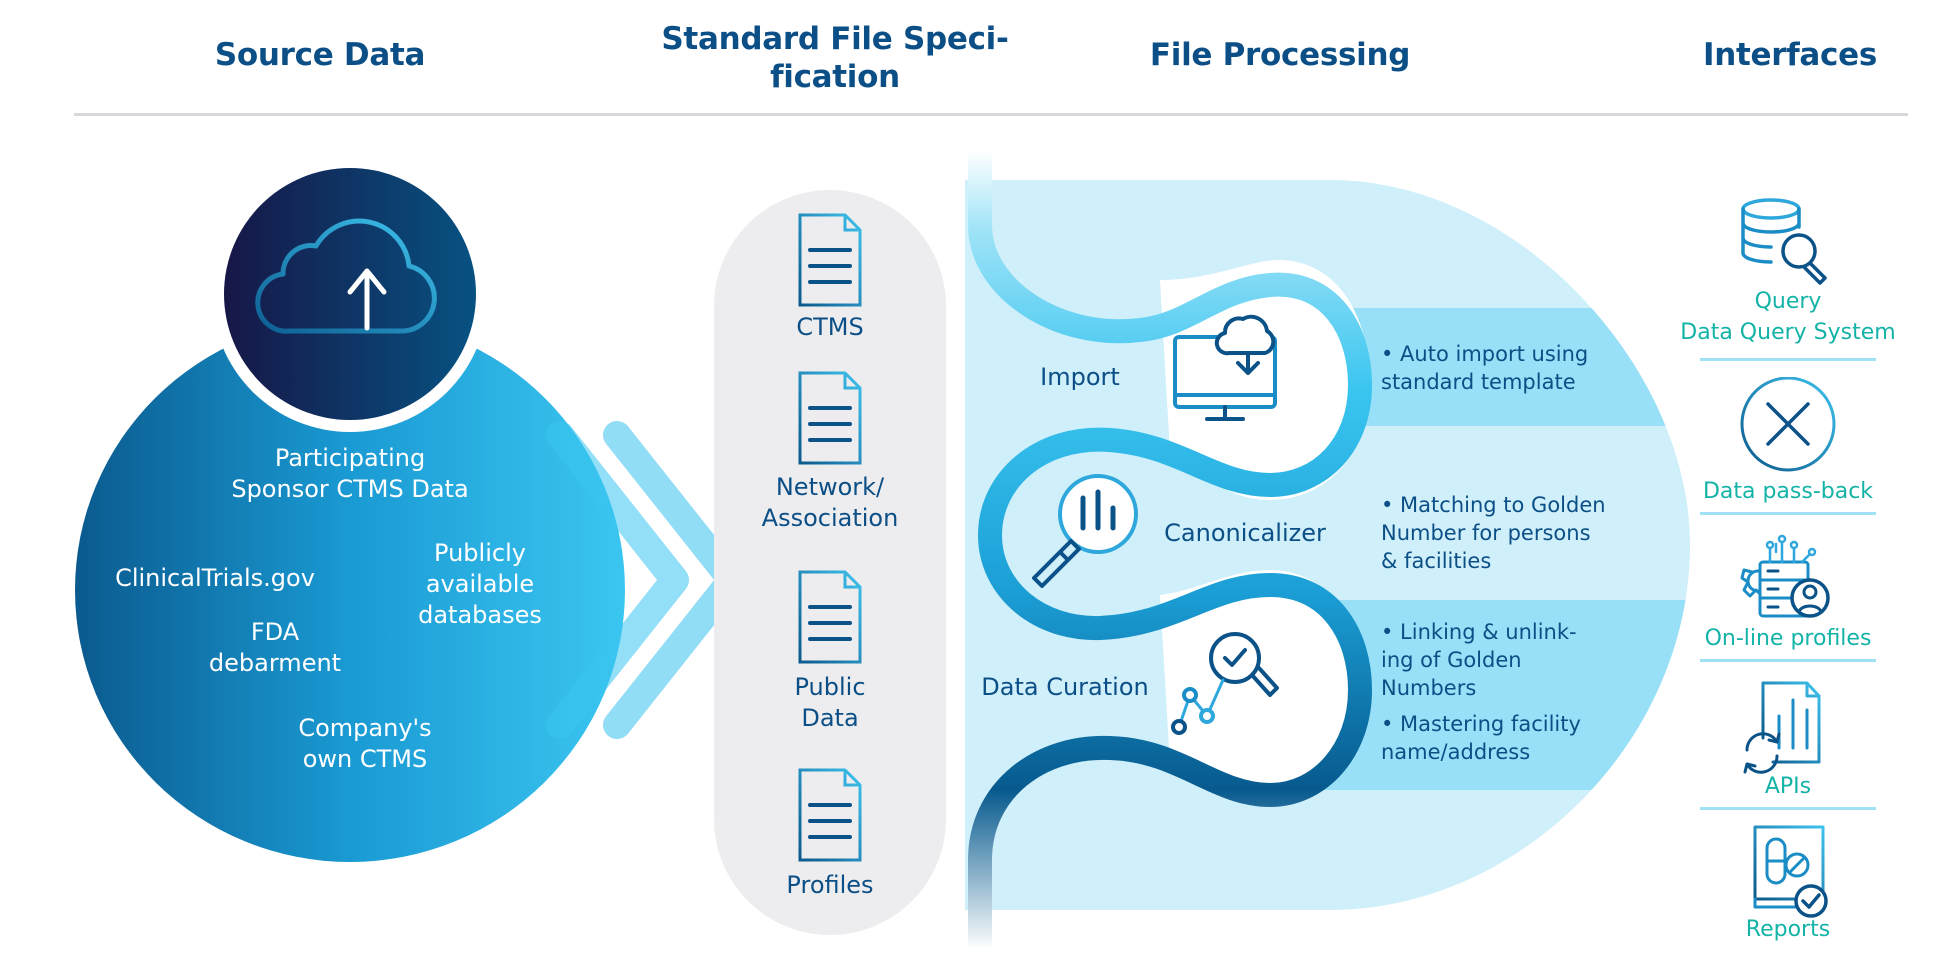 The image size is (1959, 960). I want to click on step-label-data-curation: Data Curation, so click(1065, 687).